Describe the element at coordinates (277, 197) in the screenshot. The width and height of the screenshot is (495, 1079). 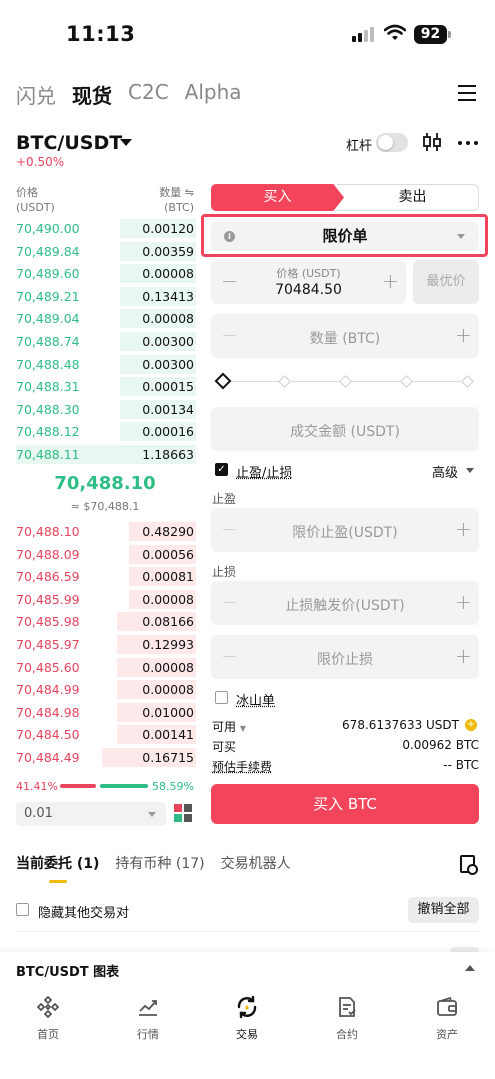
I see `buy-tab: 买入` at that location.